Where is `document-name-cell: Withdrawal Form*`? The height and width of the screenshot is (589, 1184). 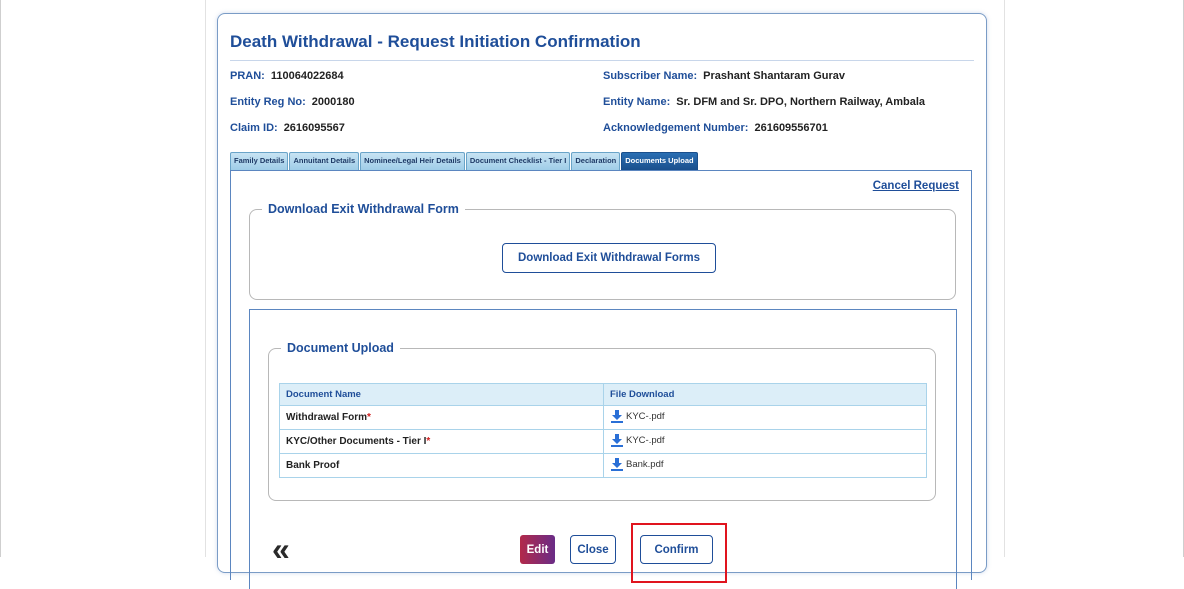
document-name-cell: Withdrawal Form* is located at coordinates (441, 417).